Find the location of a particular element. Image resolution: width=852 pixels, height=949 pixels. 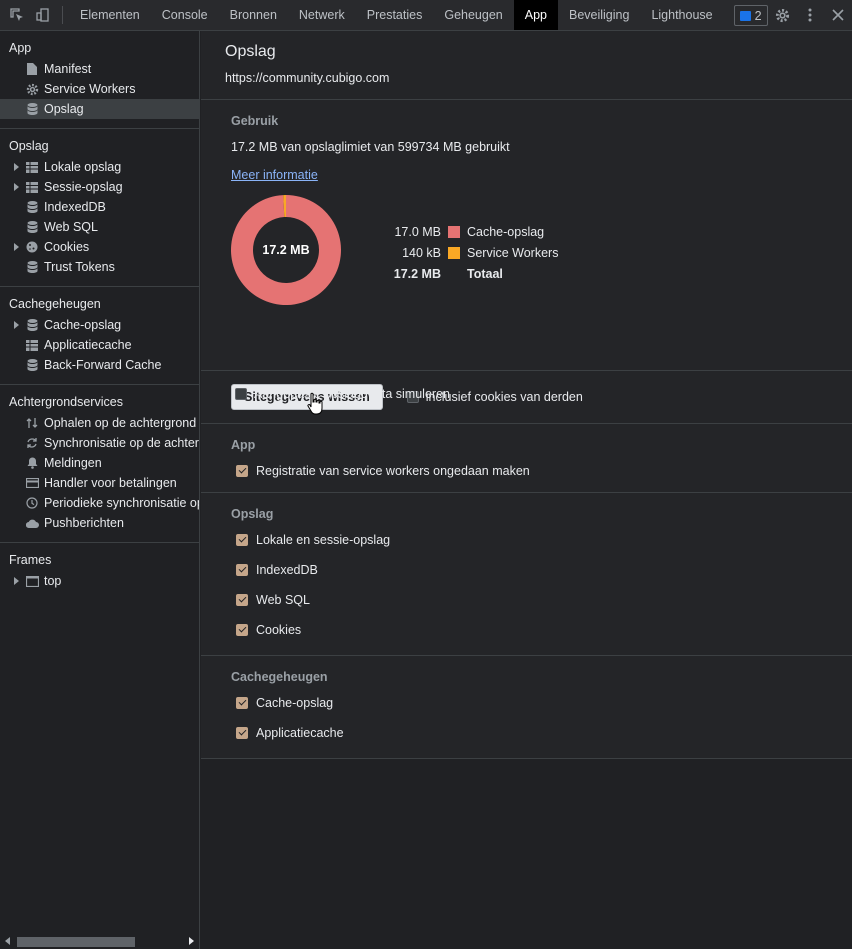

legend-name: Service Workers is located at coordinates (513, 252).